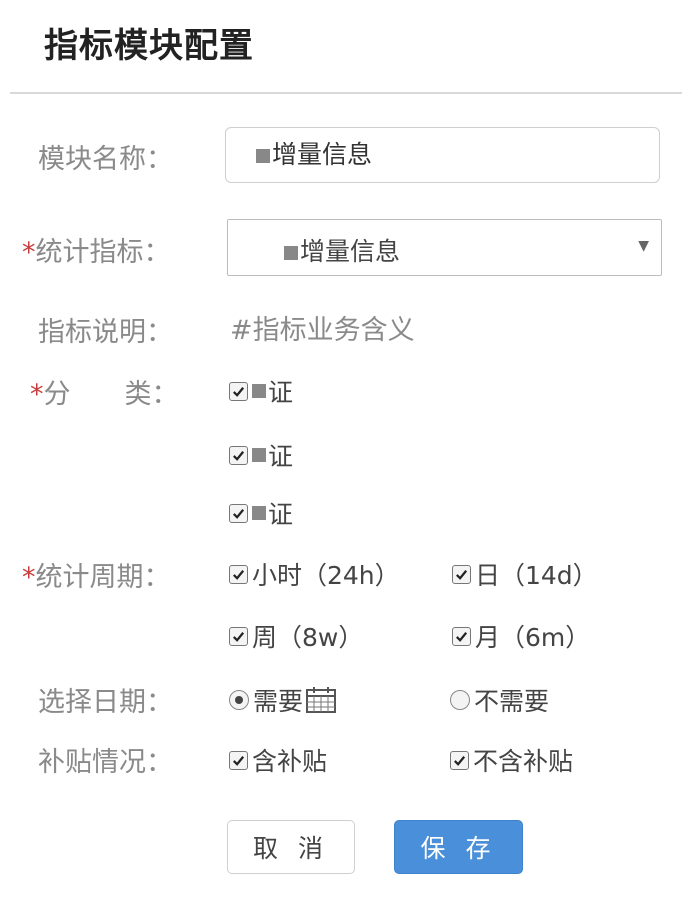 The image size is (682, 898). Describe the element at coordinates (511, 760) in the screenshot. I see `subsidy-option-exclude: 不含补贴` at that location.